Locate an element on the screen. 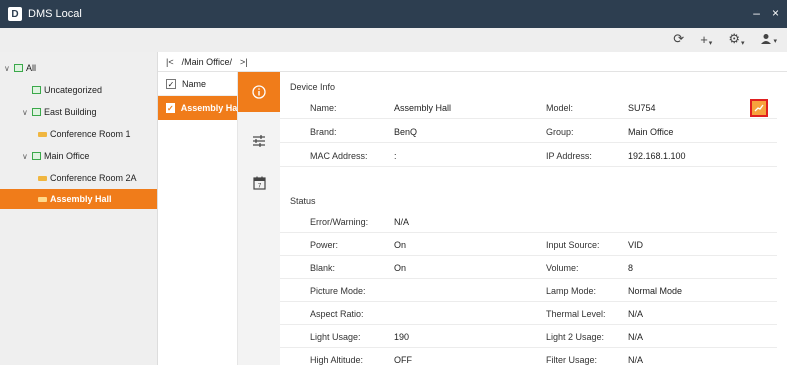 The width and height of the screenshot is (787, 365). tree-item-all: ∨ All is located at coordinates (20, 68).